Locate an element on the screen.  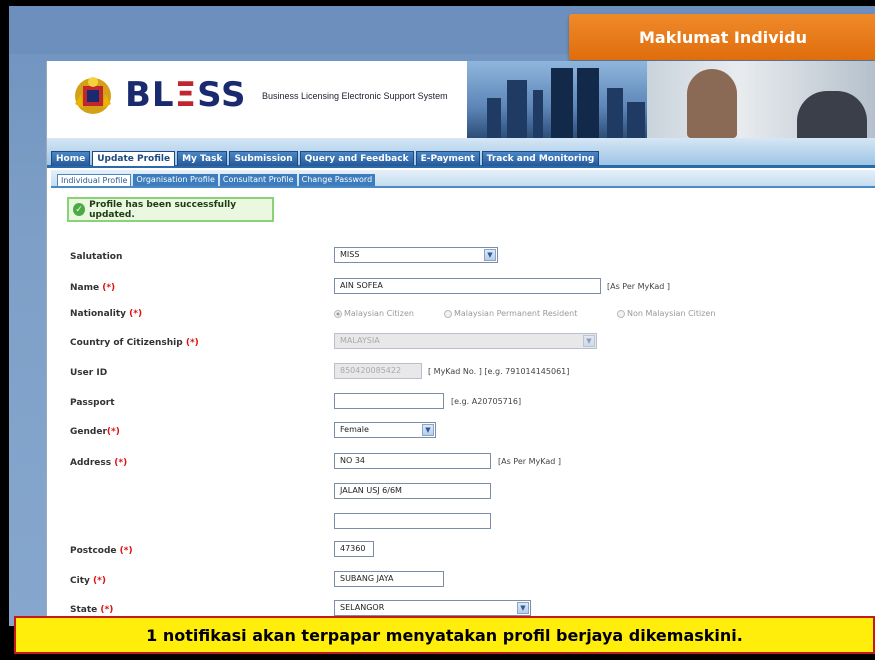
country-select: MALAYSIA ▼ is located at coordinates (465, 341).